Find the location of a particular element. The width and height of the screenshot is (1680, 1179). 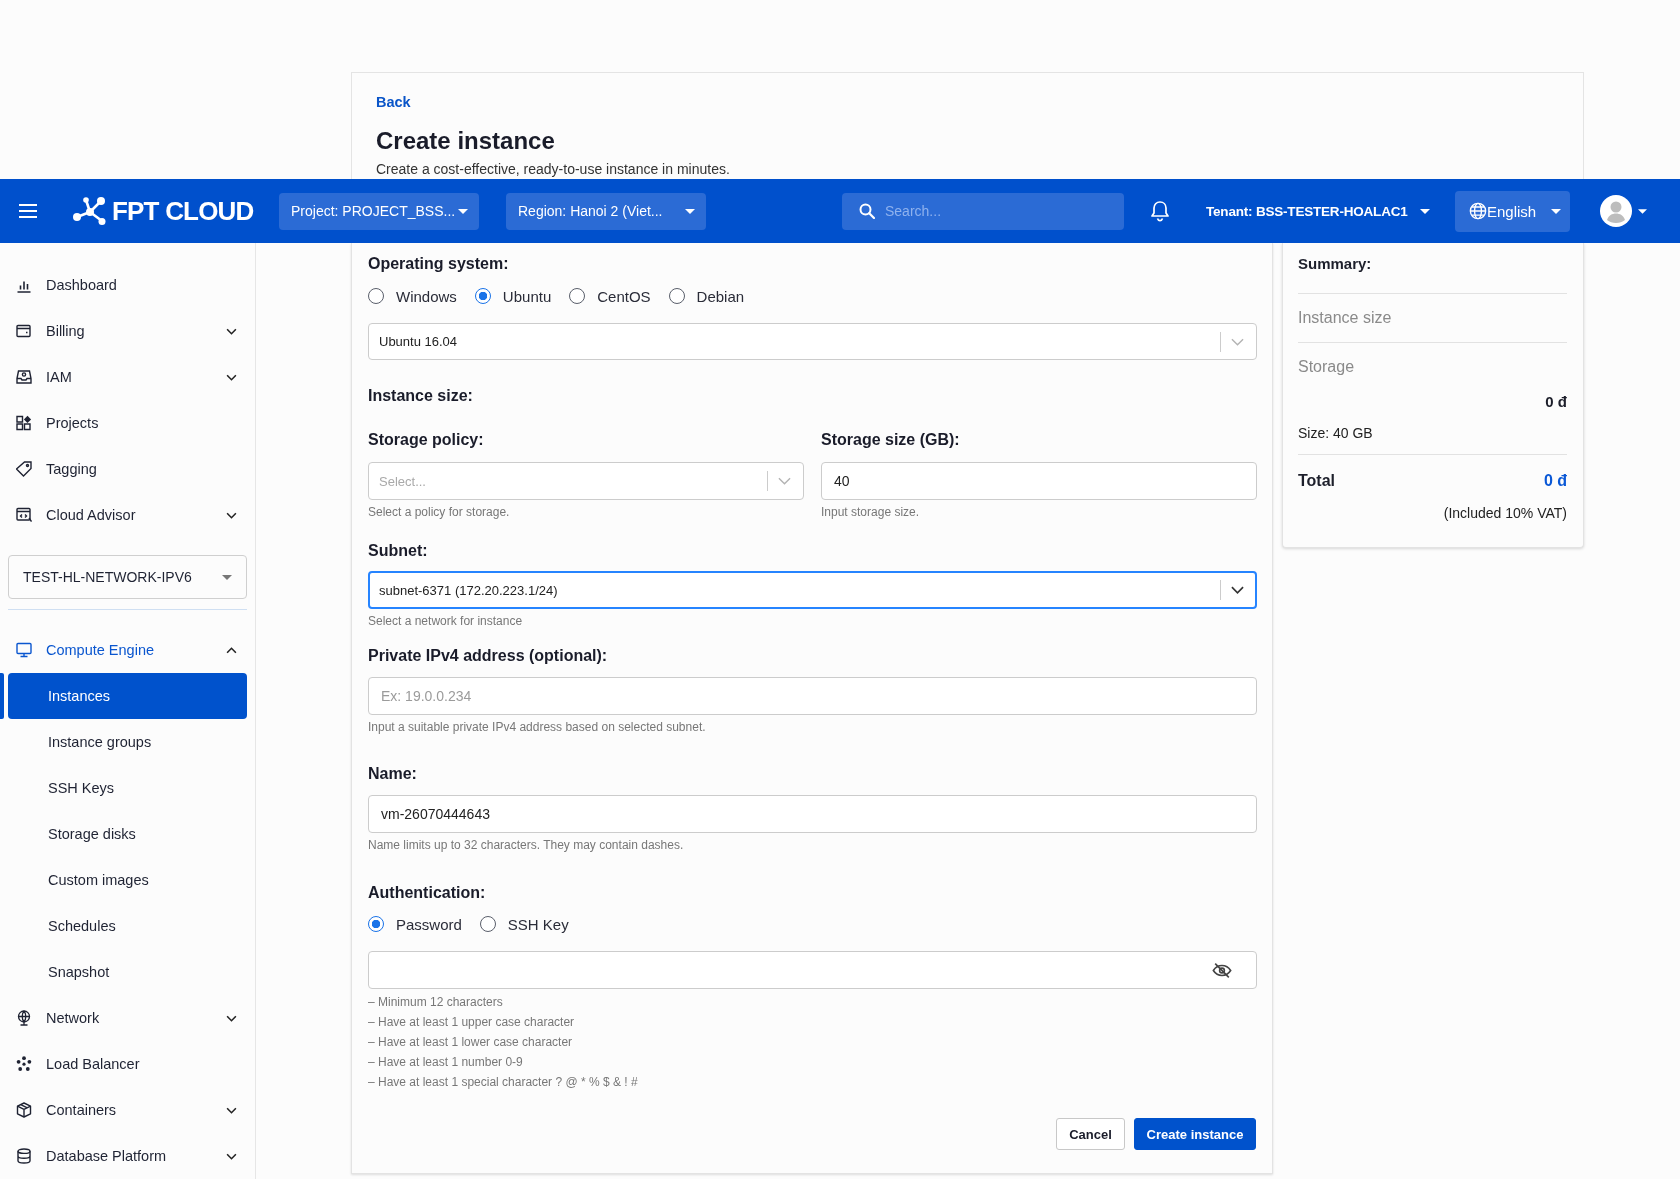

inbox-icon is located at coordinates (24, 377).